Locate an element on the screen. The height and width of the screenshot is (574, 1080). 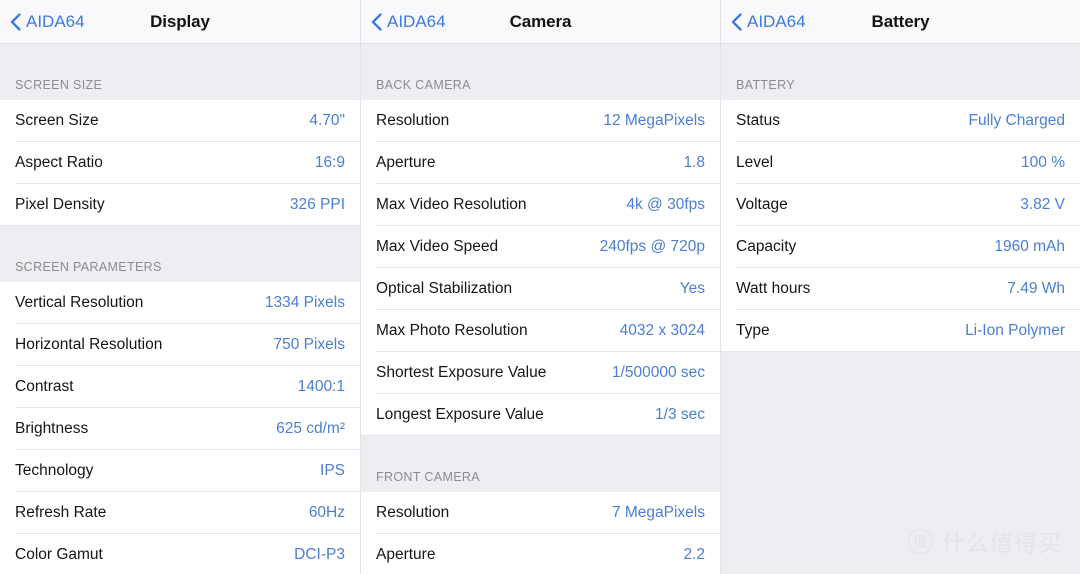
row-label: Level is located at coordinates (755, 162).